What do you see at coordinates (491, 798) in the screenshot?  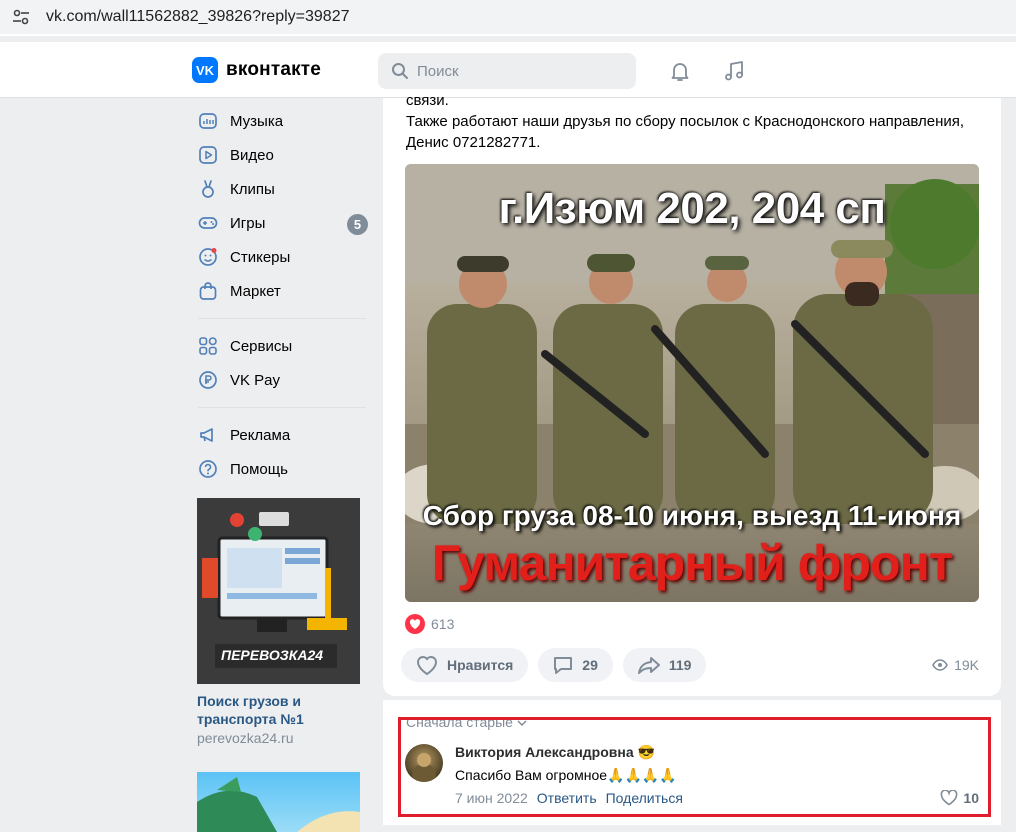 I see `comment-date: 7 июн 2022` at bounding box center [491, 798].